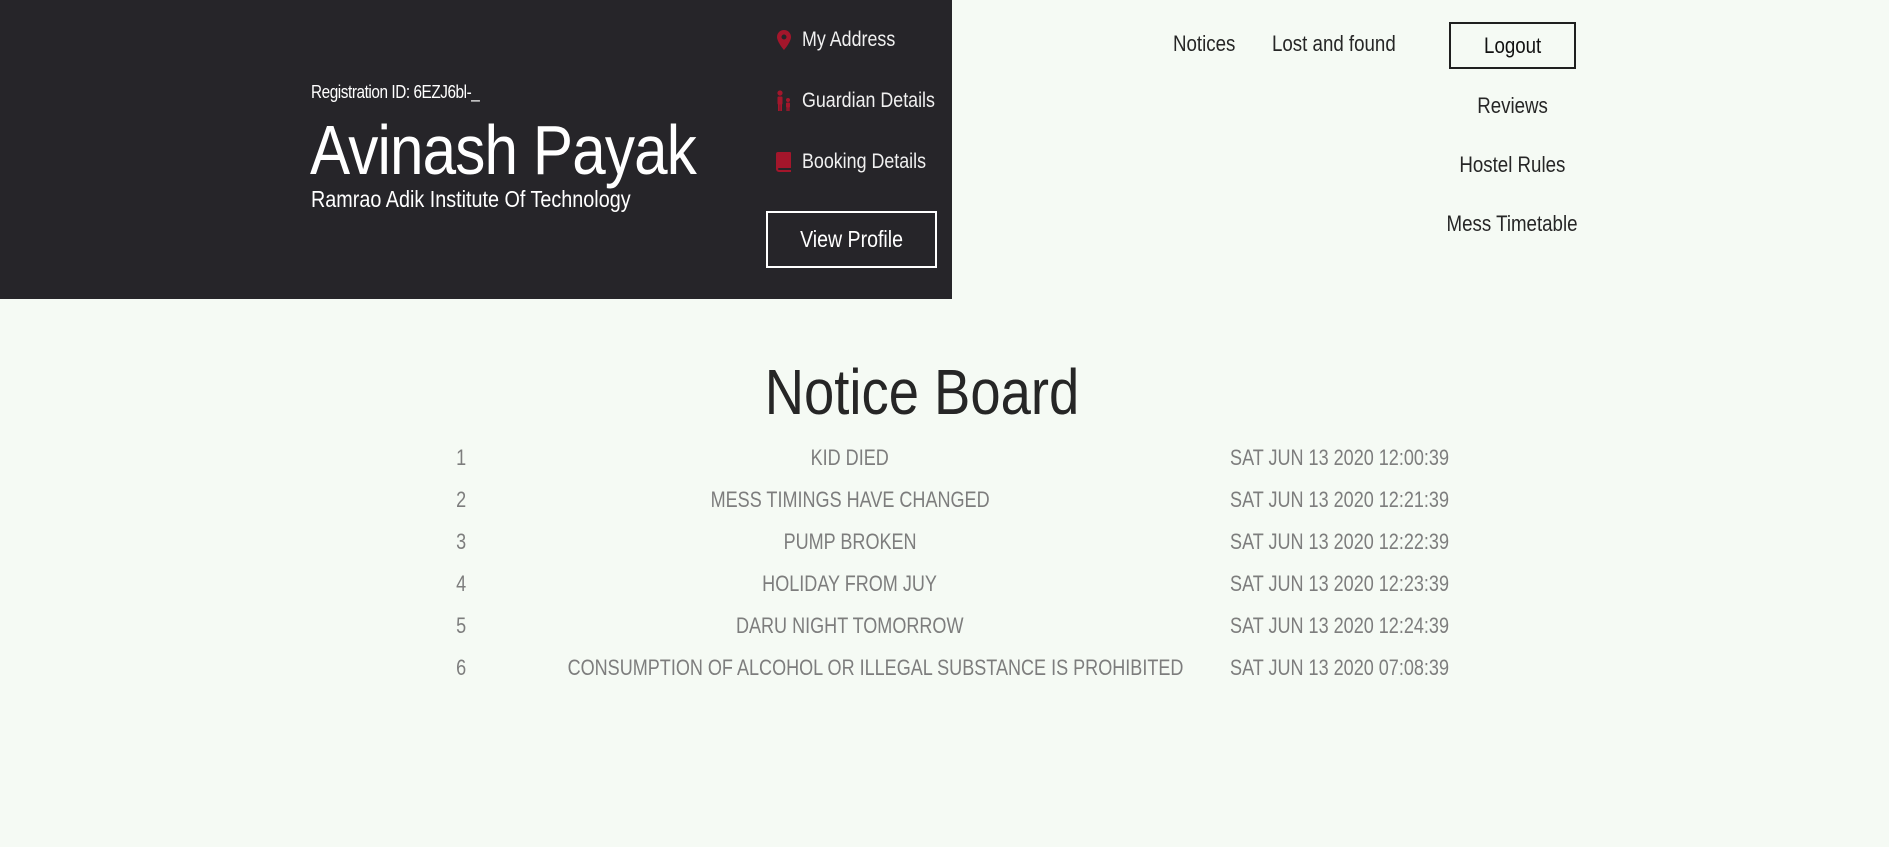 Image resolution: width=1889 pixels, height=847 pixels. I want to click on nav-mess-timetable-label: Mess Timetable, so click(1512, 223).